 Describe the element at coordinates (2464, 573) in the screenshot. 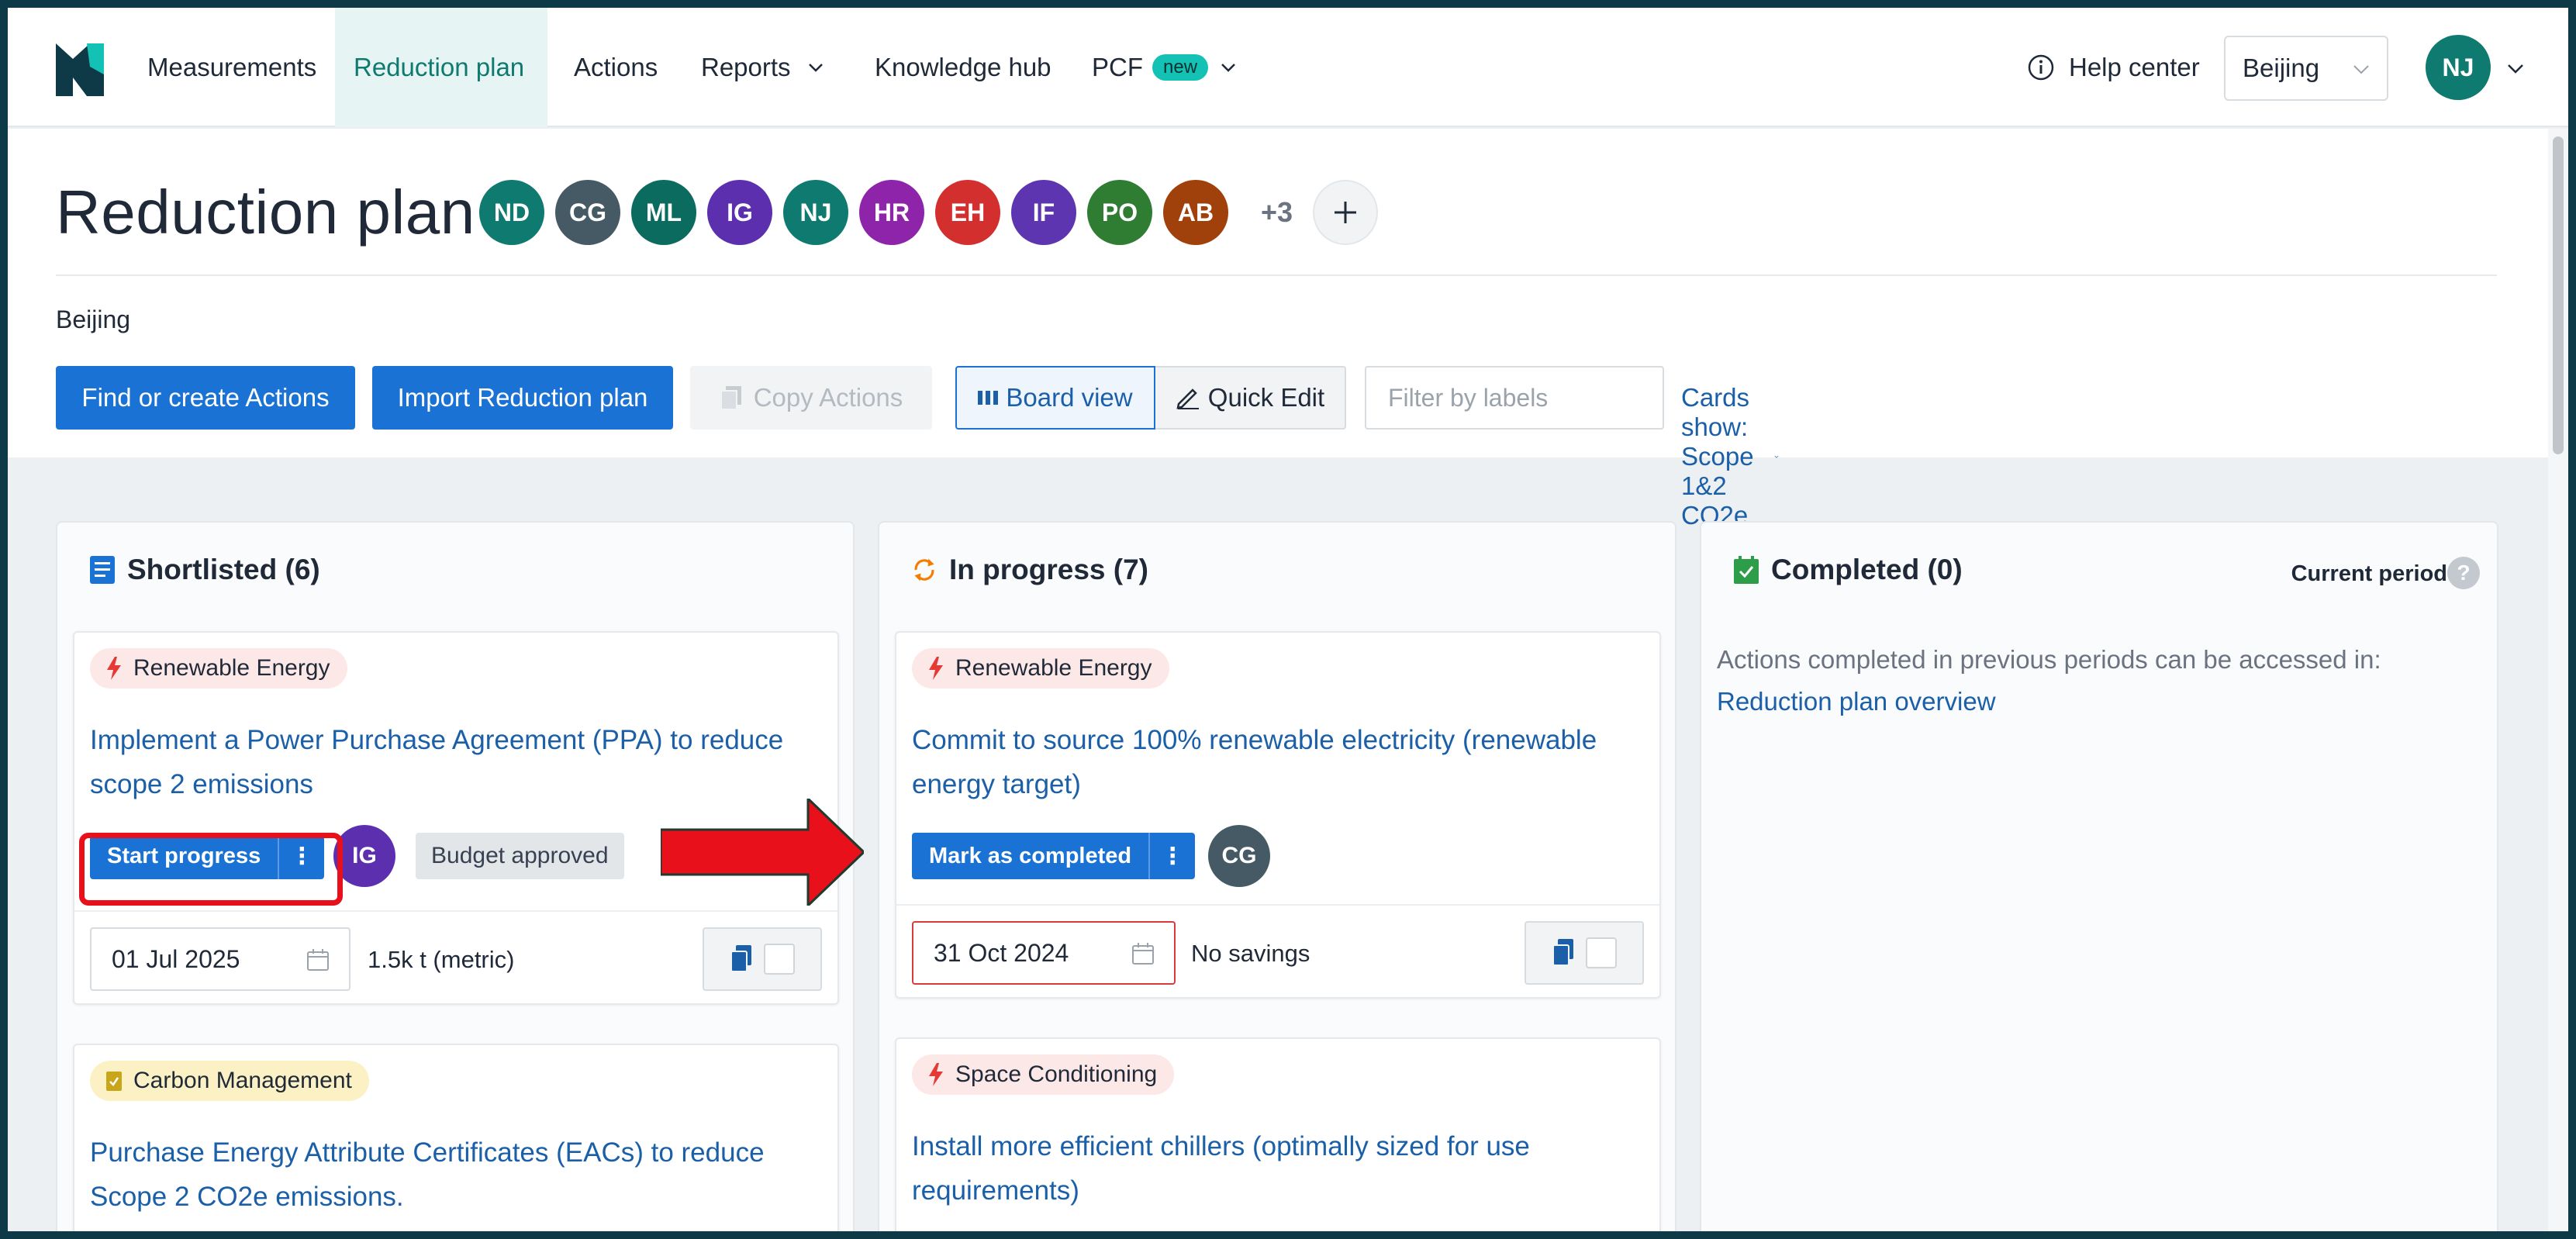

I see `help-question-icon: ?` at that location.